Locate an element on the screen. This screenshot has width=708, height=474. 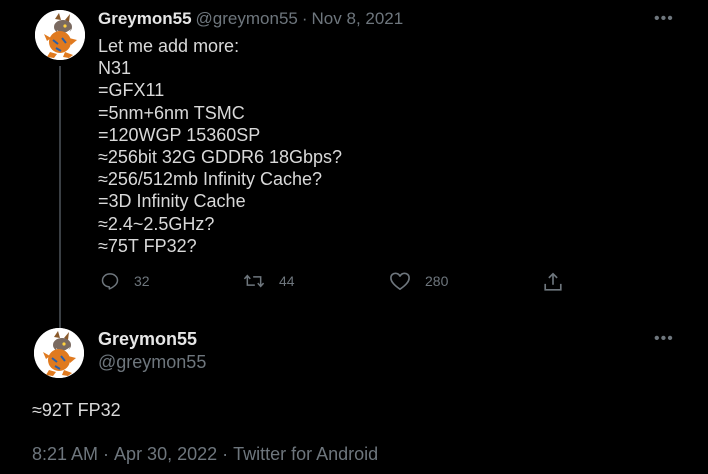
reply-count: 32 is located at coordinates (142, 281).